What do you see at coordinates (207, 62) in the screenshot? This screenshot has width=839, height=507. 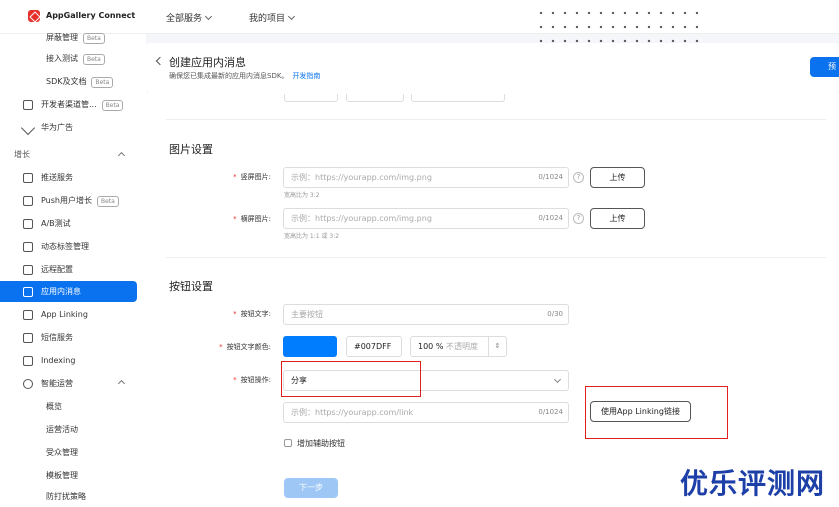 I see `page-title: 创建应用内消息` at bounding box center [207, 62].